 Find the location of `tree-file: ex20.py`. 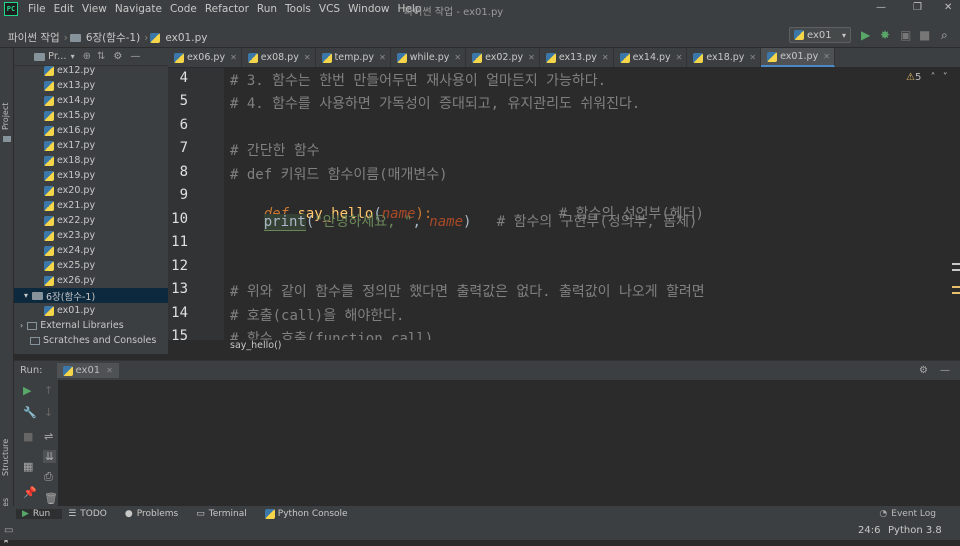

tree-file: ex20.py is located at coordinates (91, 190).